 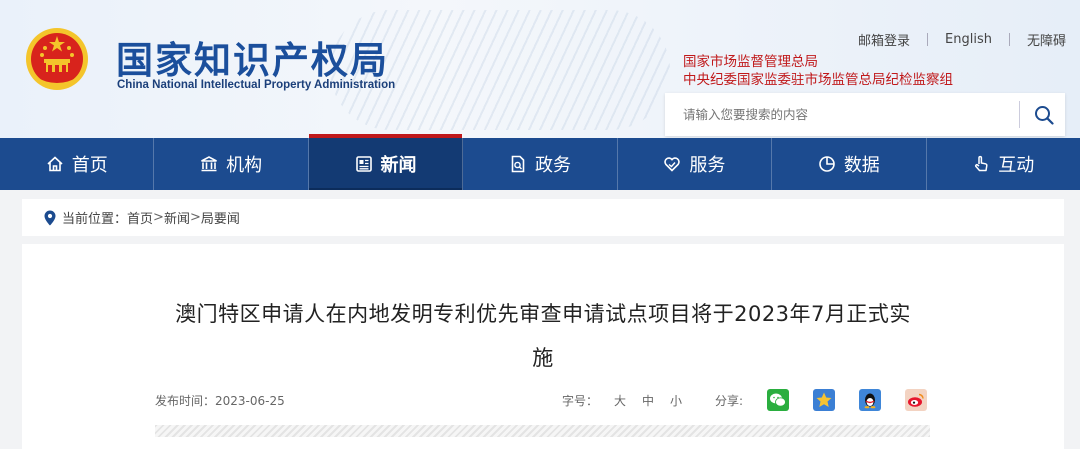 What do you see at coordinates (55, 164) in the screenshot?
I see `home-icon` at bounding box center [55, 164].